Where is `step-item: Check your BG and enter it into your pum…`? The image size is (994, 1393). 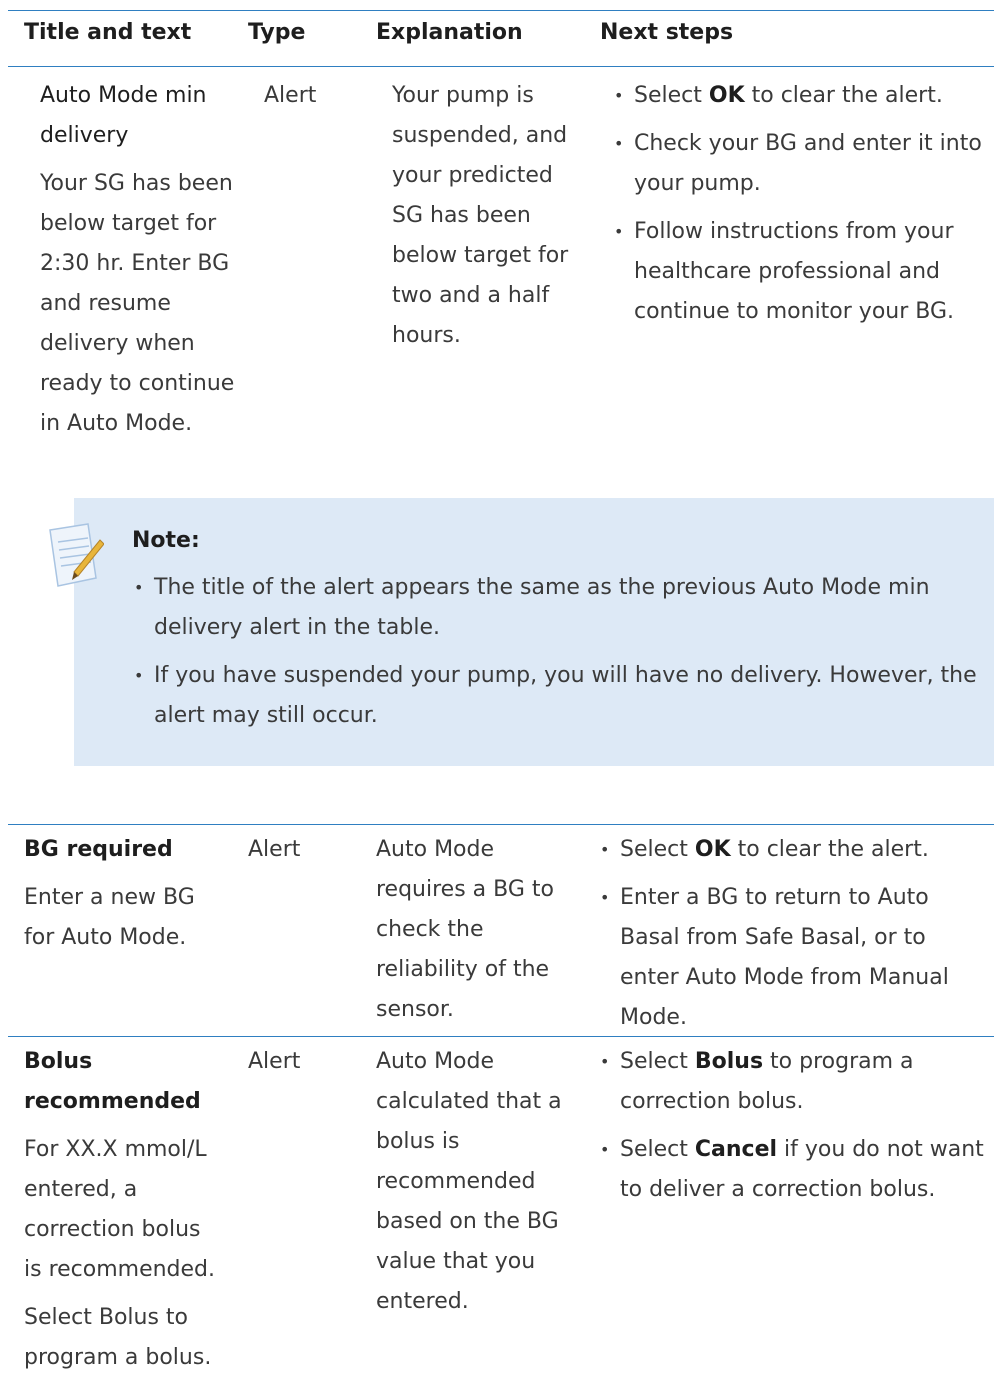
step-item: Check your BG and enter it into your pum… is located at coordinates (800, 164).